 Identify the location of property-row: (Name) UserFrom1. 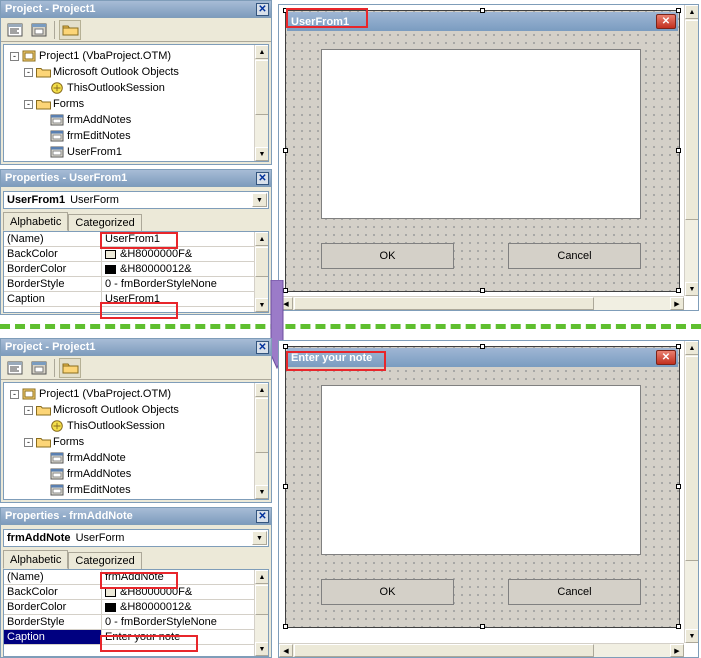
(129, 239).